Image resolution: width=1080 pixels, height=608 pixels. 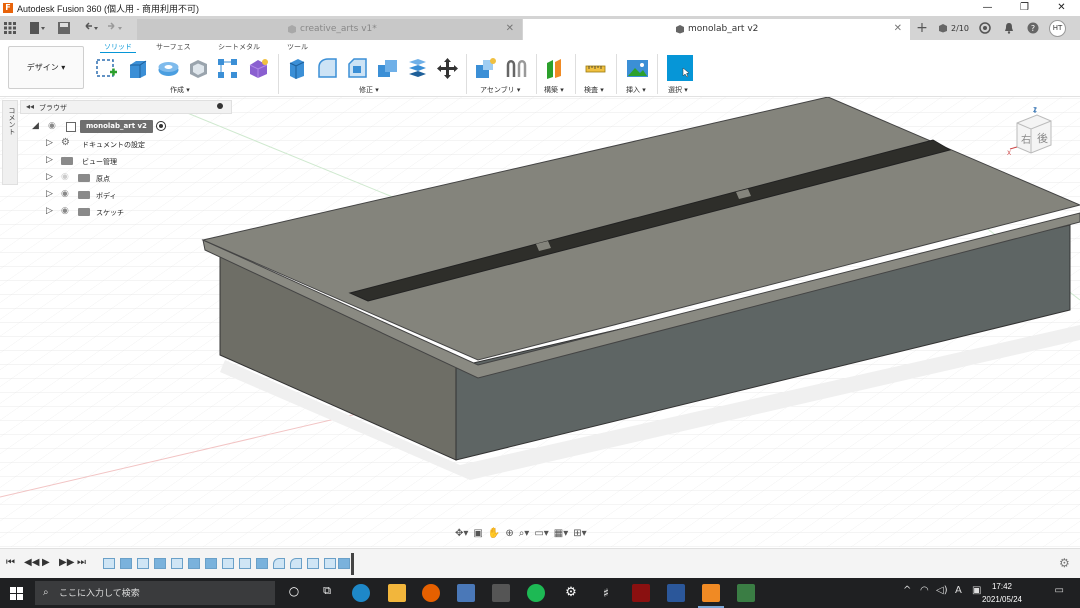 I want to click on create-sketch-icon, so click(x=106, y=68).